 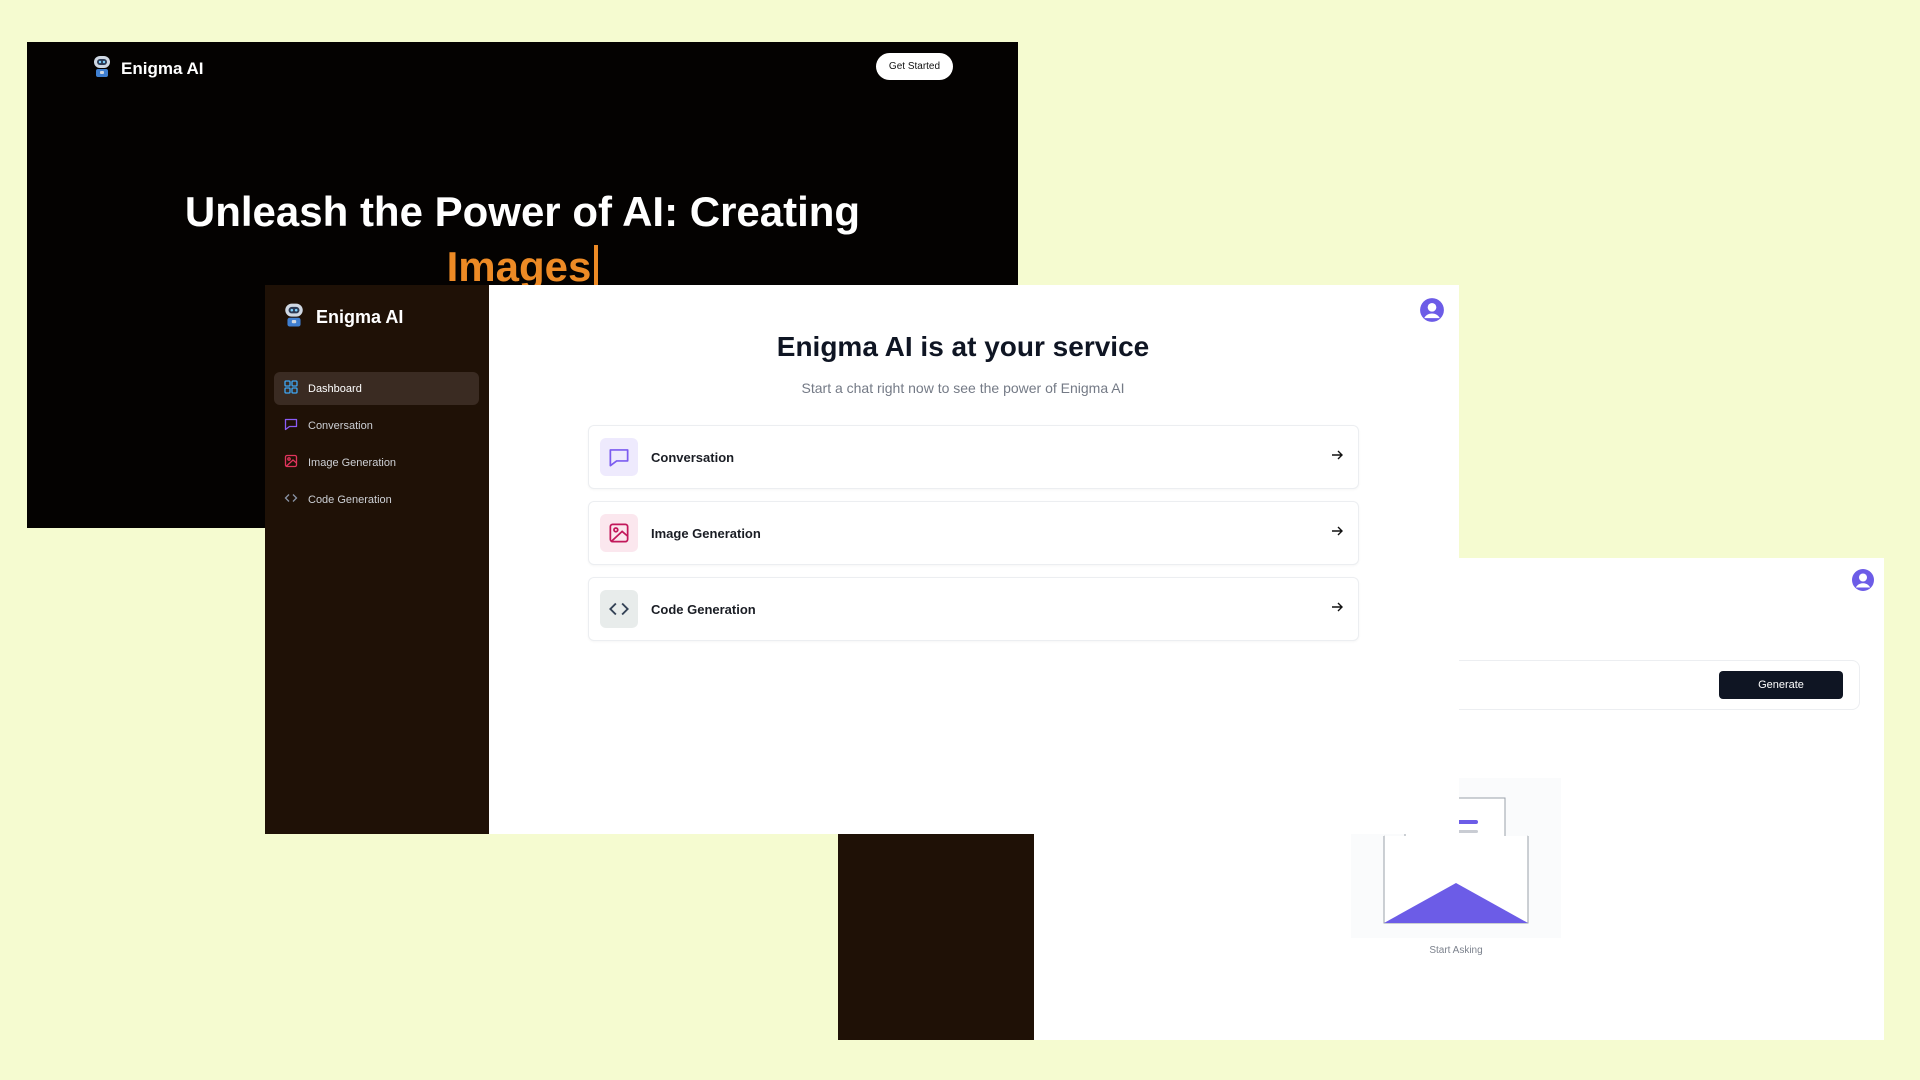 I want to click on hero-title: Unleash the Power of AI: Creating, so click(x=522, y=211).